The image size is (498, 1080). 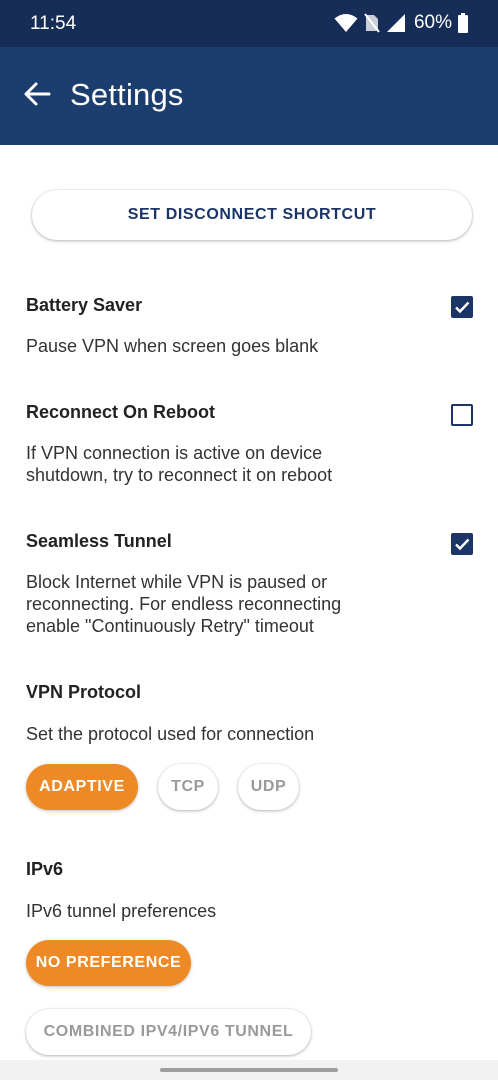 I want to click on status-icons: 60%, so click(x=401, y=23).